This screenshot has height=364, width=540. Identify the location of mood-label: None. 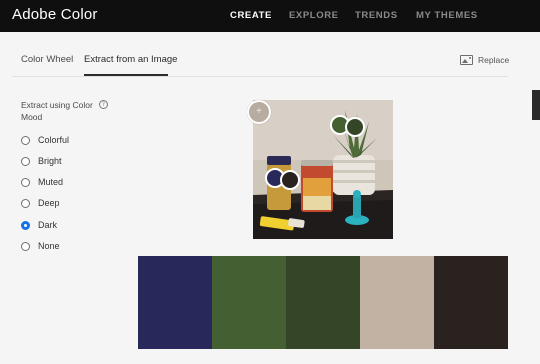
(49, 246).